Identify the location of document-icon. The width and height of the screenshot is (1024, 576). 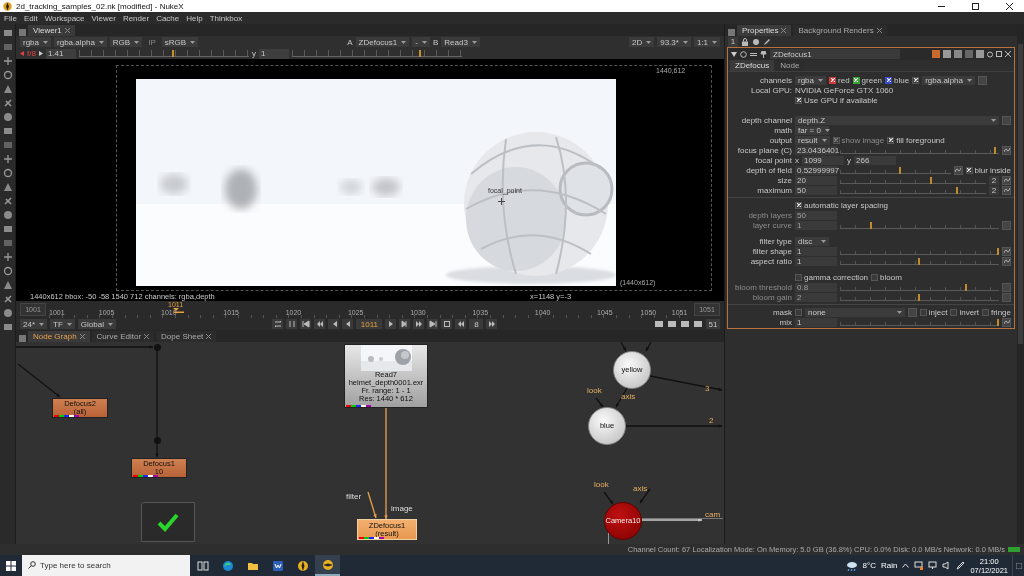
(277, 565).